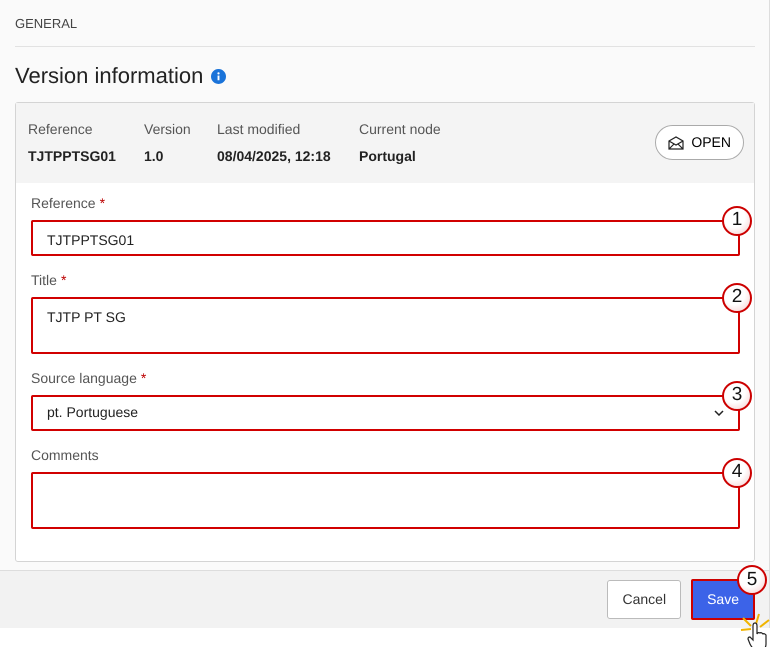 This screenshot has width=783, height=647. I want to click on callout-number: 1, so click(737, 221).